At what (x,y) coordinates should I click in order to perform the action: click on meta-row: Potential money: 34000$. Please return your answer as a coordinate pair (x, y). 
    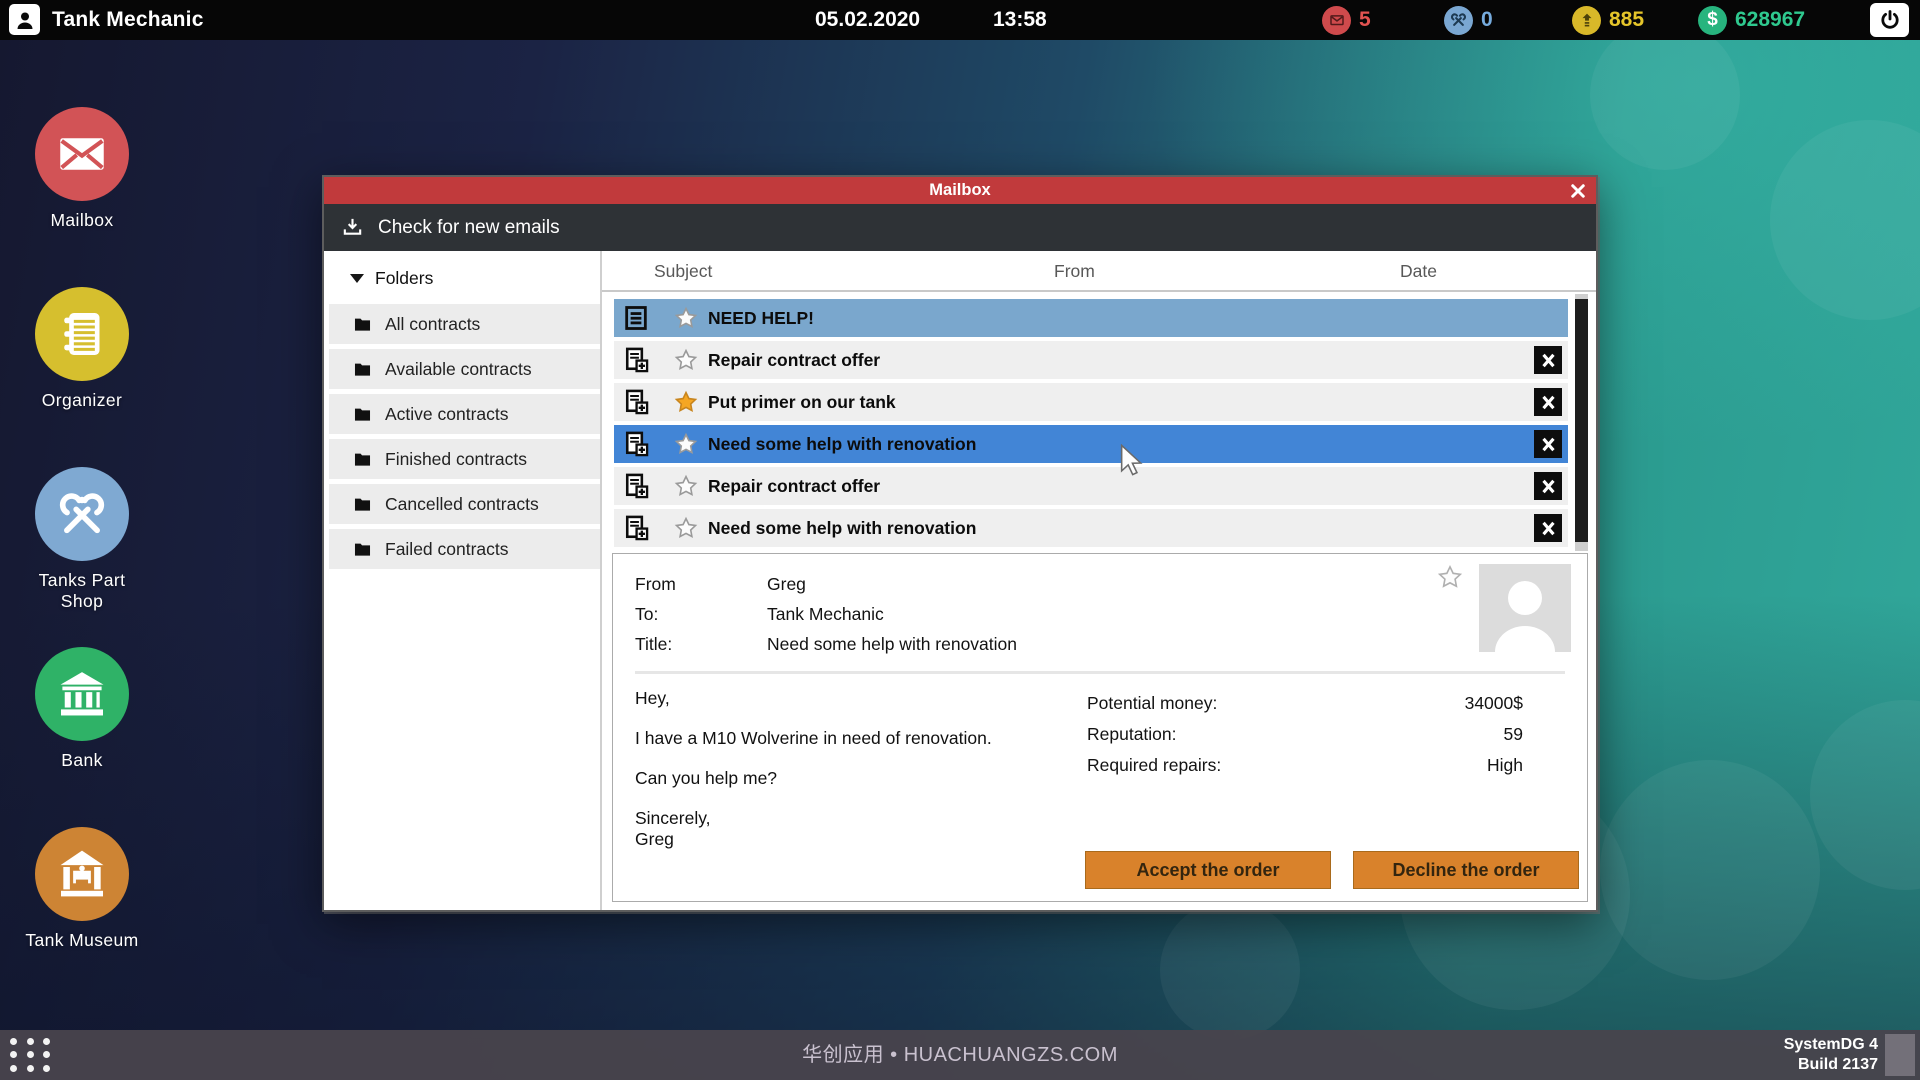
    Looking at the image, I should click on (1305, 703).